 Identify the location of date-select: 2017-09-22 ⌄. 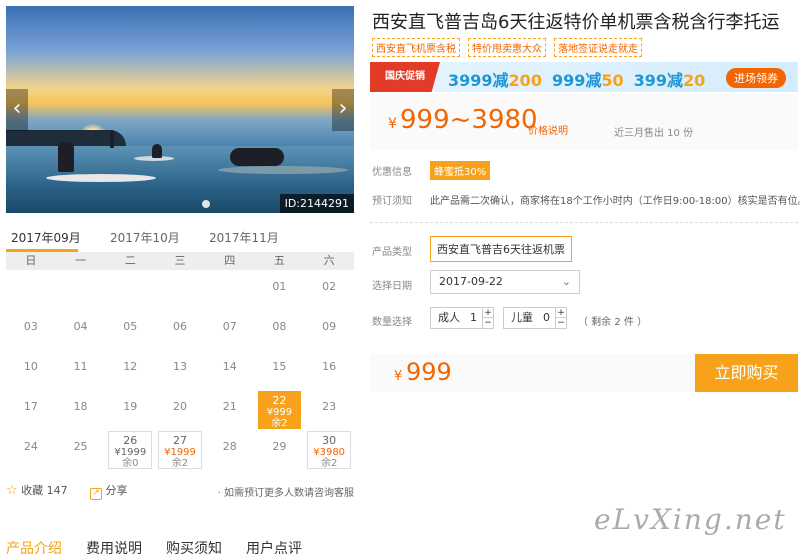
(505, 282).